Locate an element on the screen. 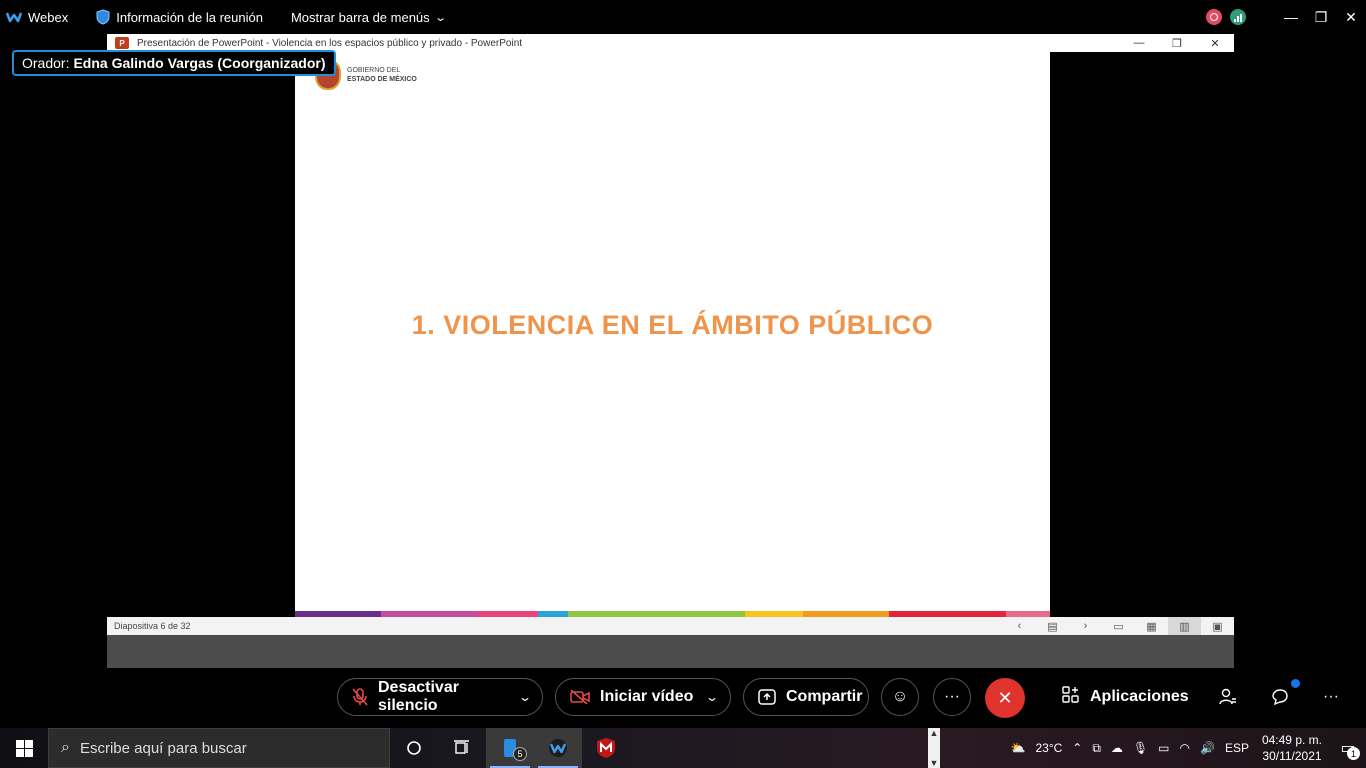 This screenshot has width=1366, height=768. apps-icon is located at coordinates (1071, 697).